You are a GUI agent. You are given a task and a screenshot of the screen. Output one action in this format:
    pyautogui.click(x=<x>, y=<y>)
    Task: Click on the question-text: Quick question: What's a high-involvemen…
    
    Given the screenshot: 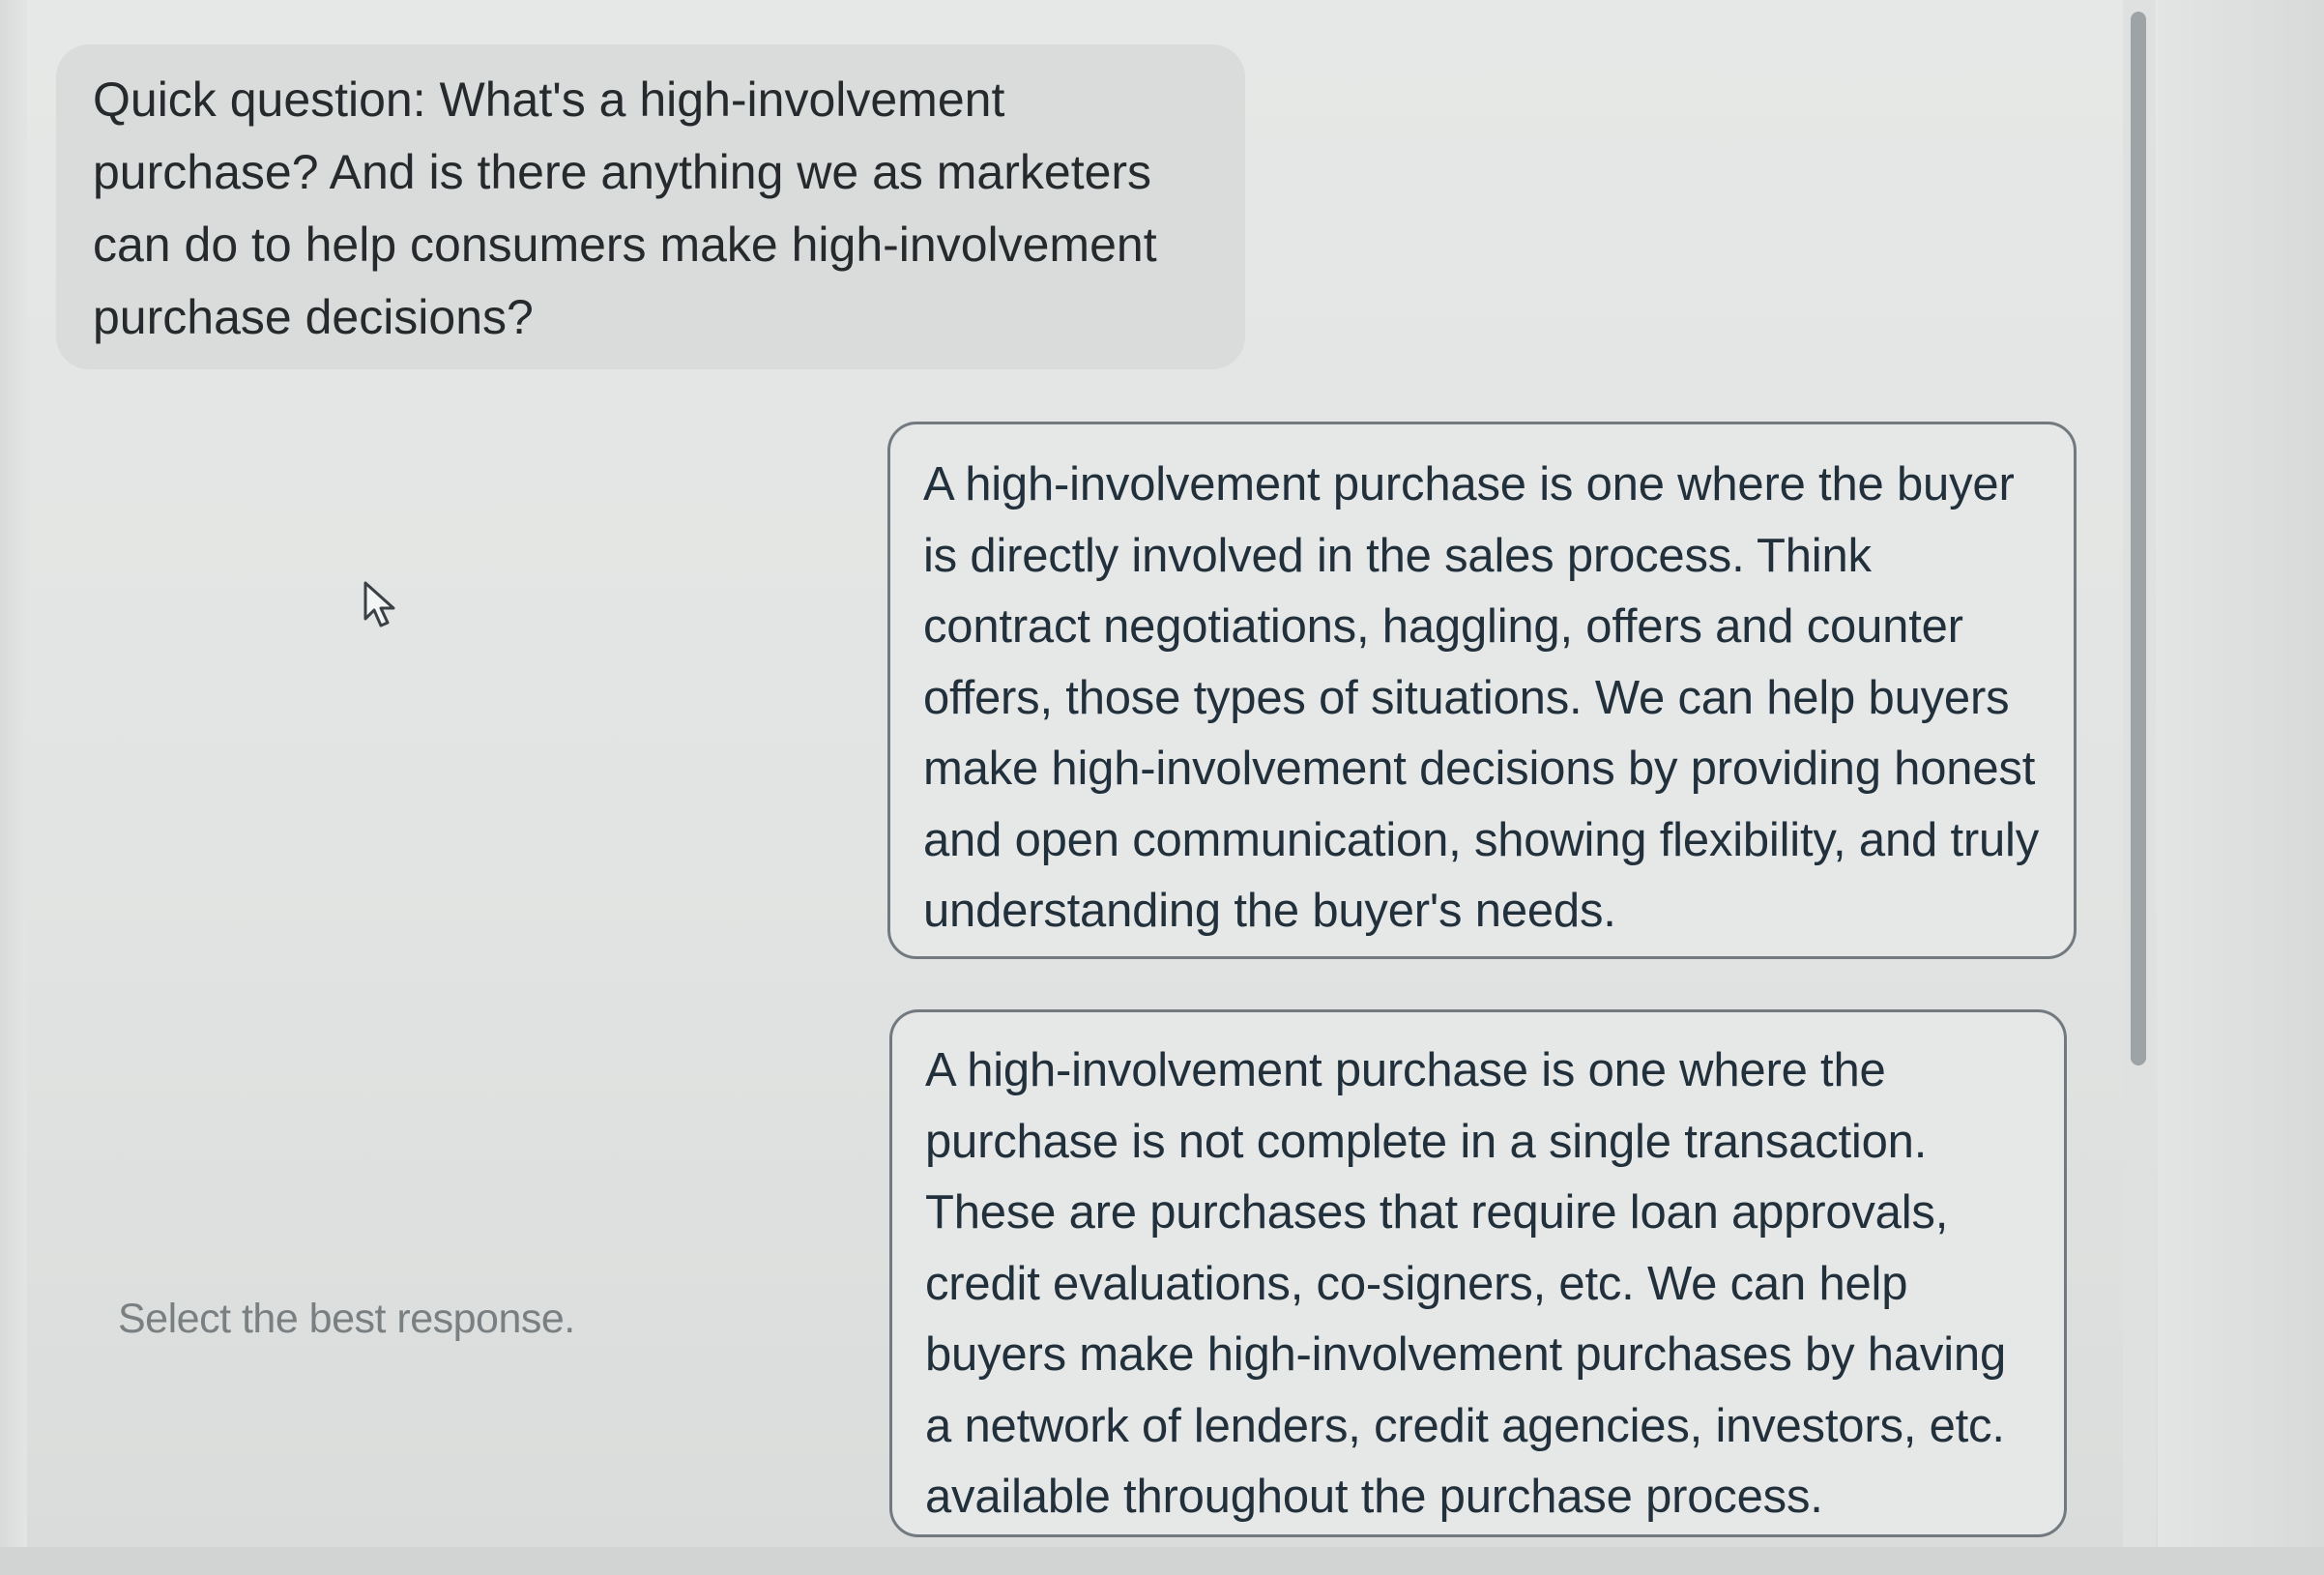 What is the action you would take?
    pyautogui.click(x=625, y=208)
    